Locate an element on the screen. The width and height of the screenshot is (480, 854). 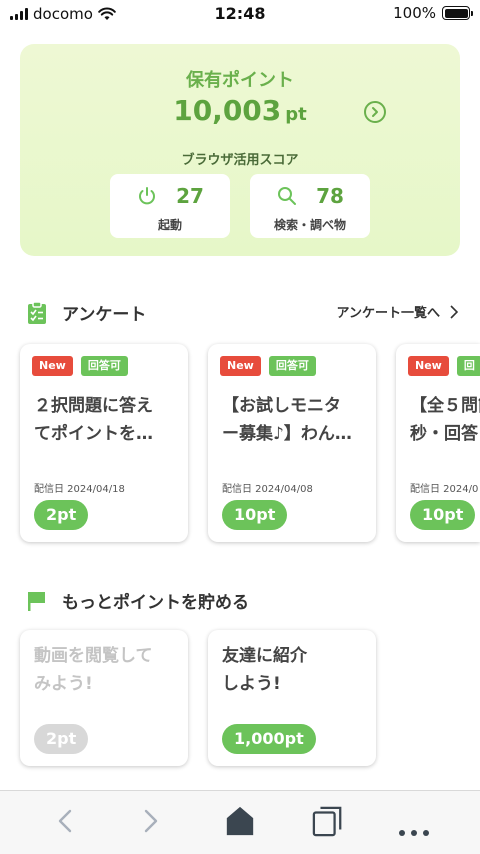
survey-section-header: アンケート アンケート一覧へ is located at coordinates (240, 311).